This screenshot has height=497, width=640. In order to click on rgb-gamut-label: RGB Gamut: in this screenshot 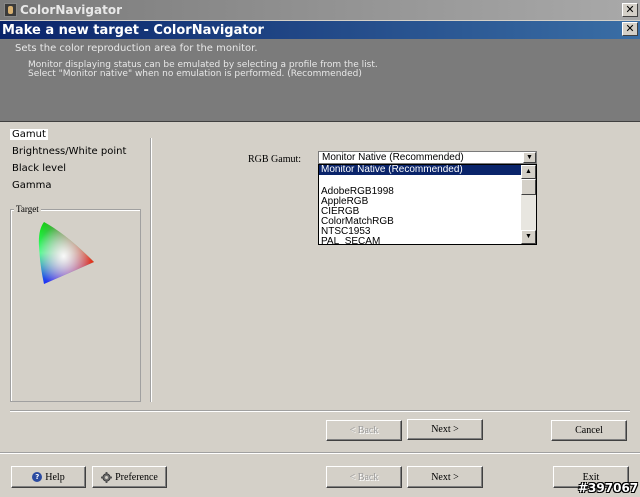, I will do `click(275, 159)`.